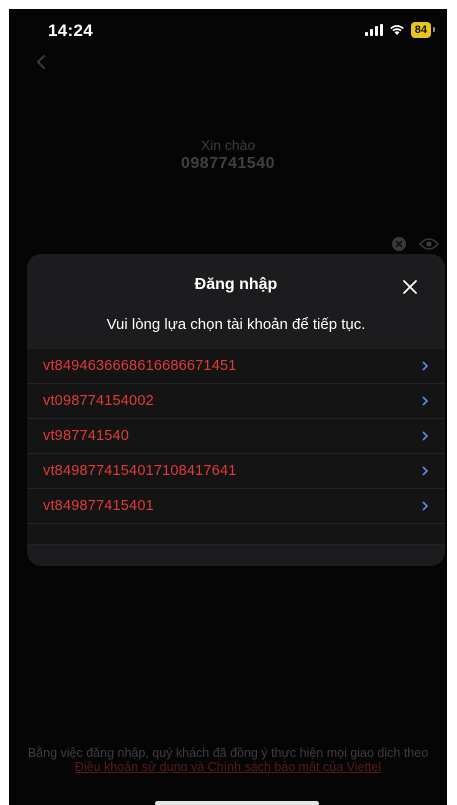  I want to click on account-label: vt849877415401, so click(98, 506).